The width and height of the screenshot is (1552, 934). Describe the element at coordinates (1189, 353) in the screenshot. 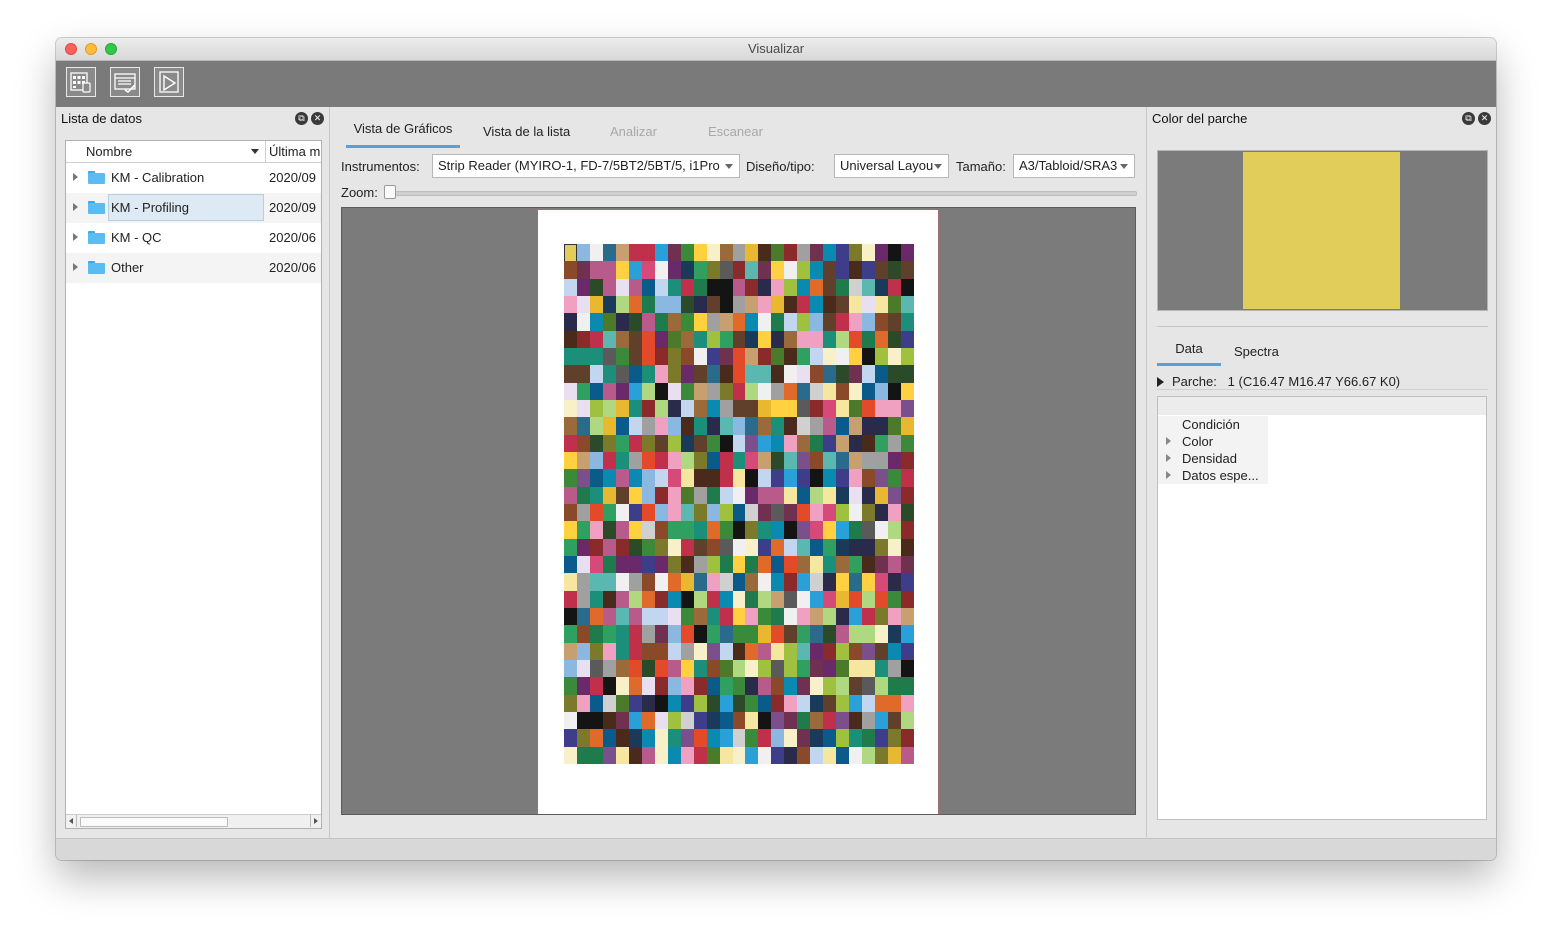

I see `tab-data: Data` at that location.